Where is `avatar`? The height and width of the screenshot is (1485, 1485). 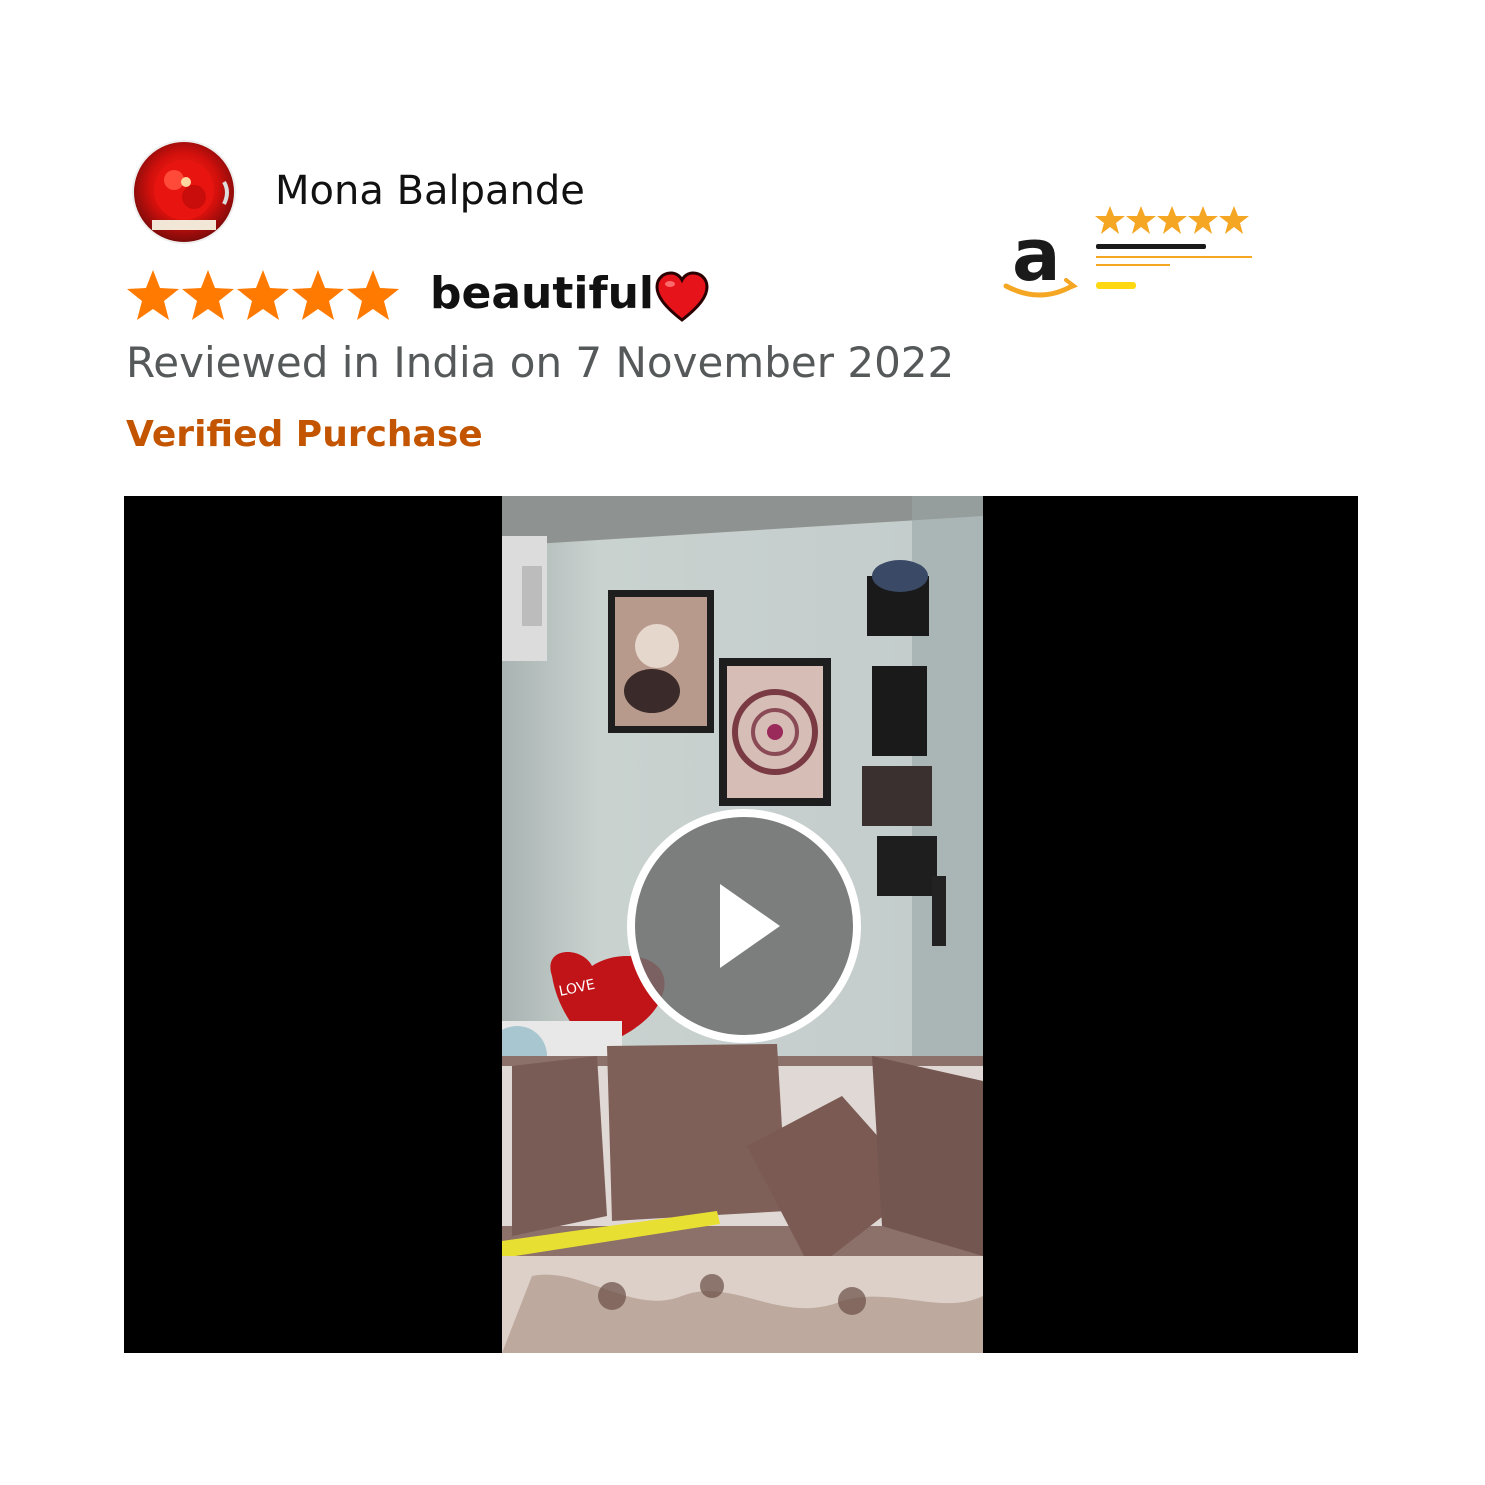
avatar is located at coordinates (184, 192).